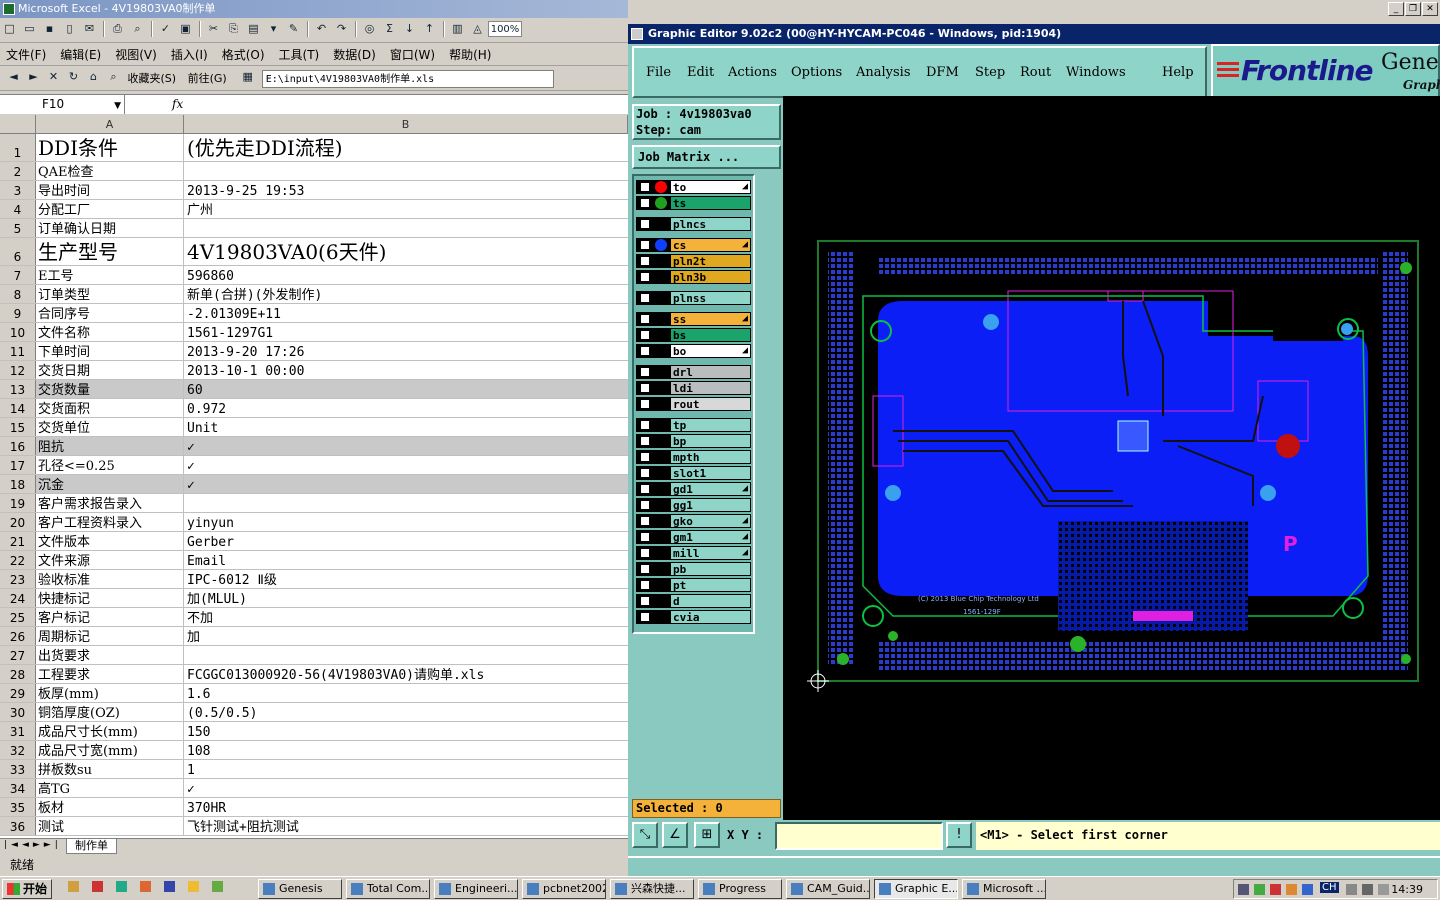  What do you see at coordinates (407, 79) in the screenshot?
I see `address-field: E:\input\4V19803VA0制作单.xls` at bounding box center [407, 79].